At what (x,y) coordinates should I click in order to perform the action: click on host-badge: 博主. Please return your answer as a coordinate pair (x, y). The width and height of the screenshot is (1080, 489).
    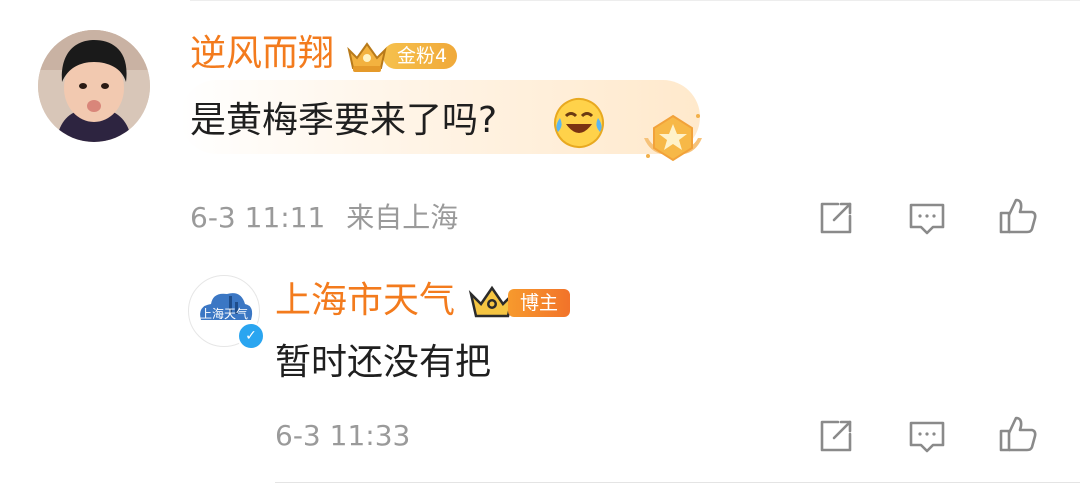
    Looking at the image, I should click on (521, 302).